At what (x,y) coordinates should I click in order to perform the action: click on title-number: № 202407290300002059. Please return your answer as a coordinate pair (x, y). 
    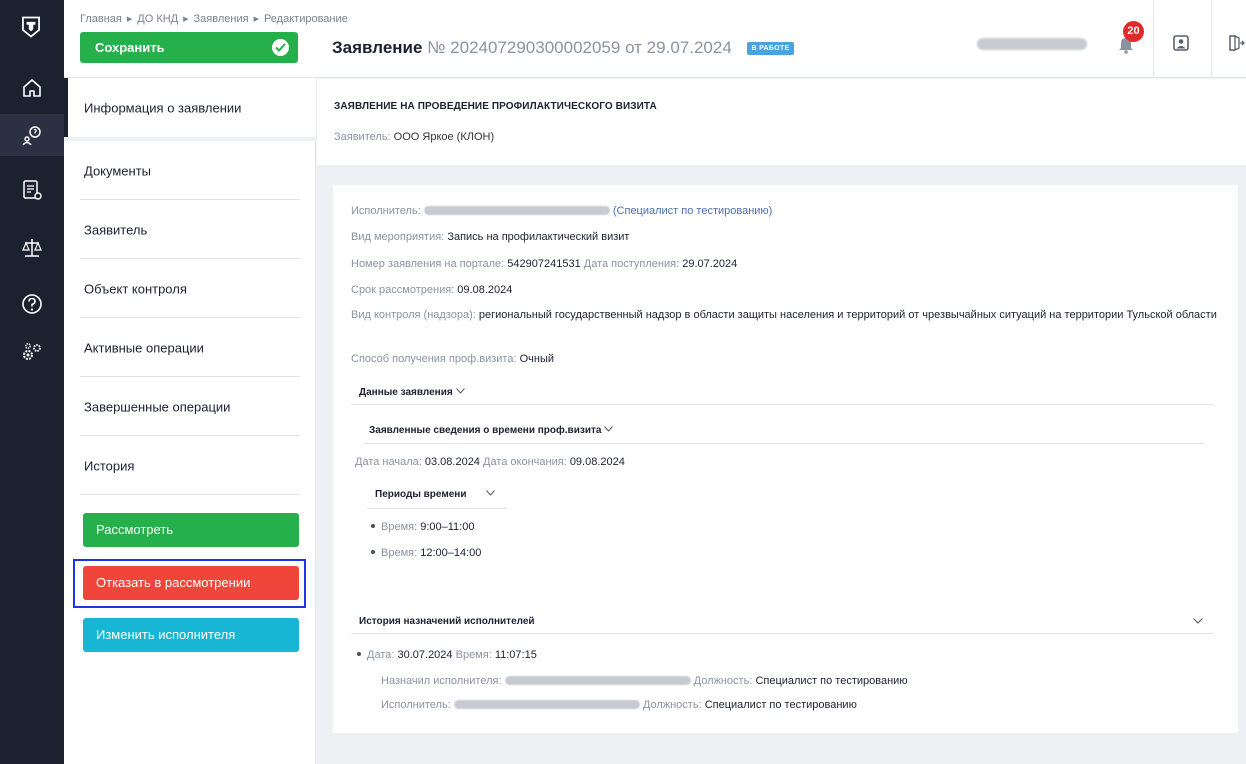
    Looking at the image, I should click on (524, 47).